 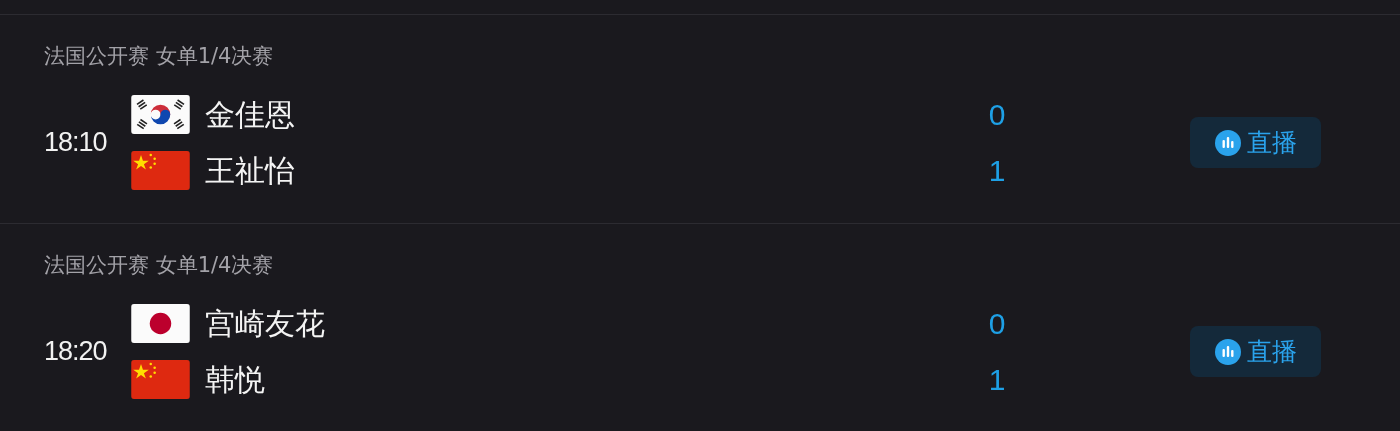 What do you see at coordinates (76, 351) in the screenshot?
I see `match-time: 18:20` at bounding box center [76, 351].